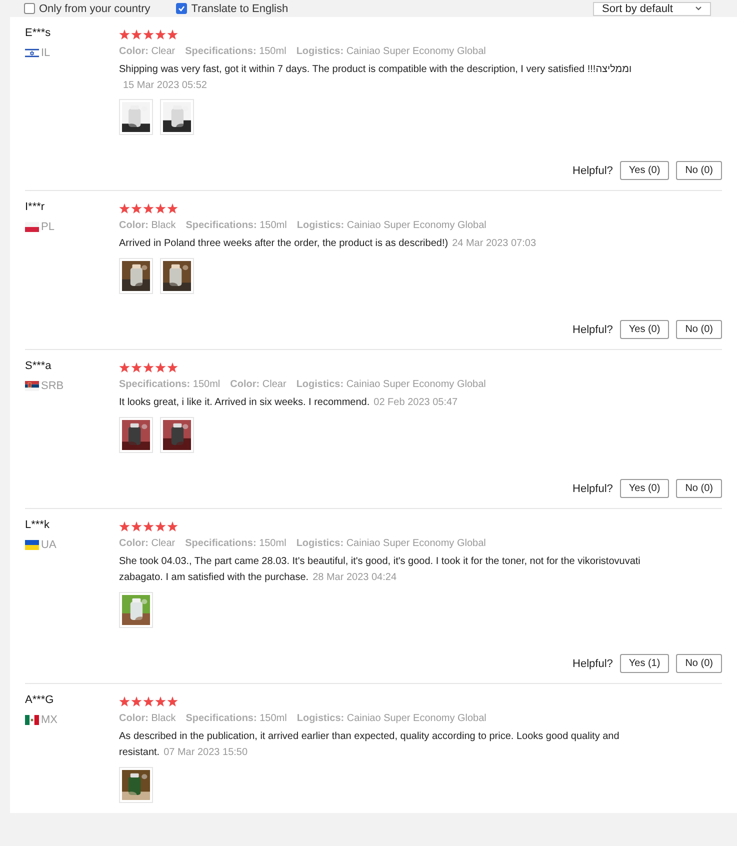 The image size is (737, 846). I want to click on country-code: SRB, so click(52, 386).